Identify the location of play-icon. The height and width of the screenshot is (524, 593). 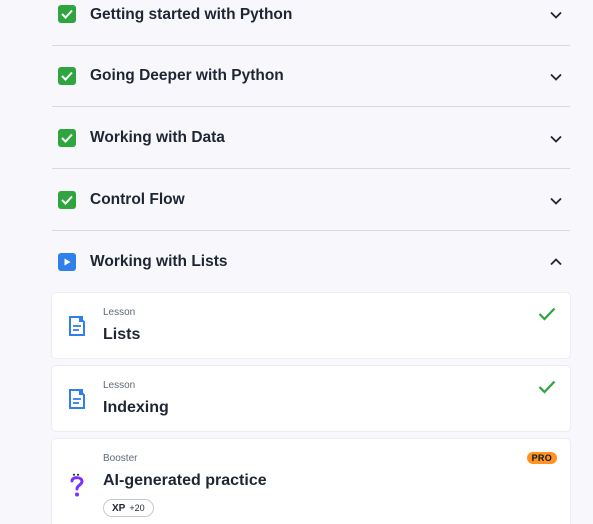
(67, 262).